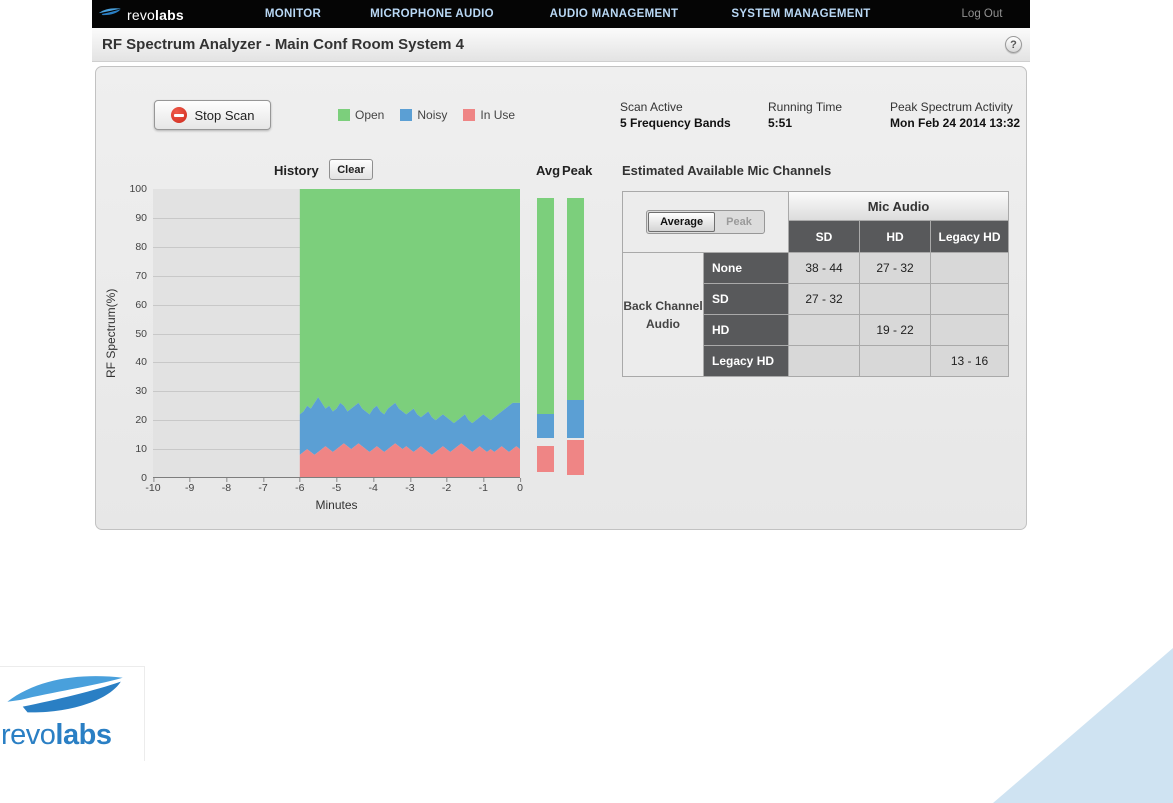 The image size is (1173, 803). What do you see at coordinates (895, 299) in the screenshot?
I see `cell-sd-hd` at bounding box center [895, 299].